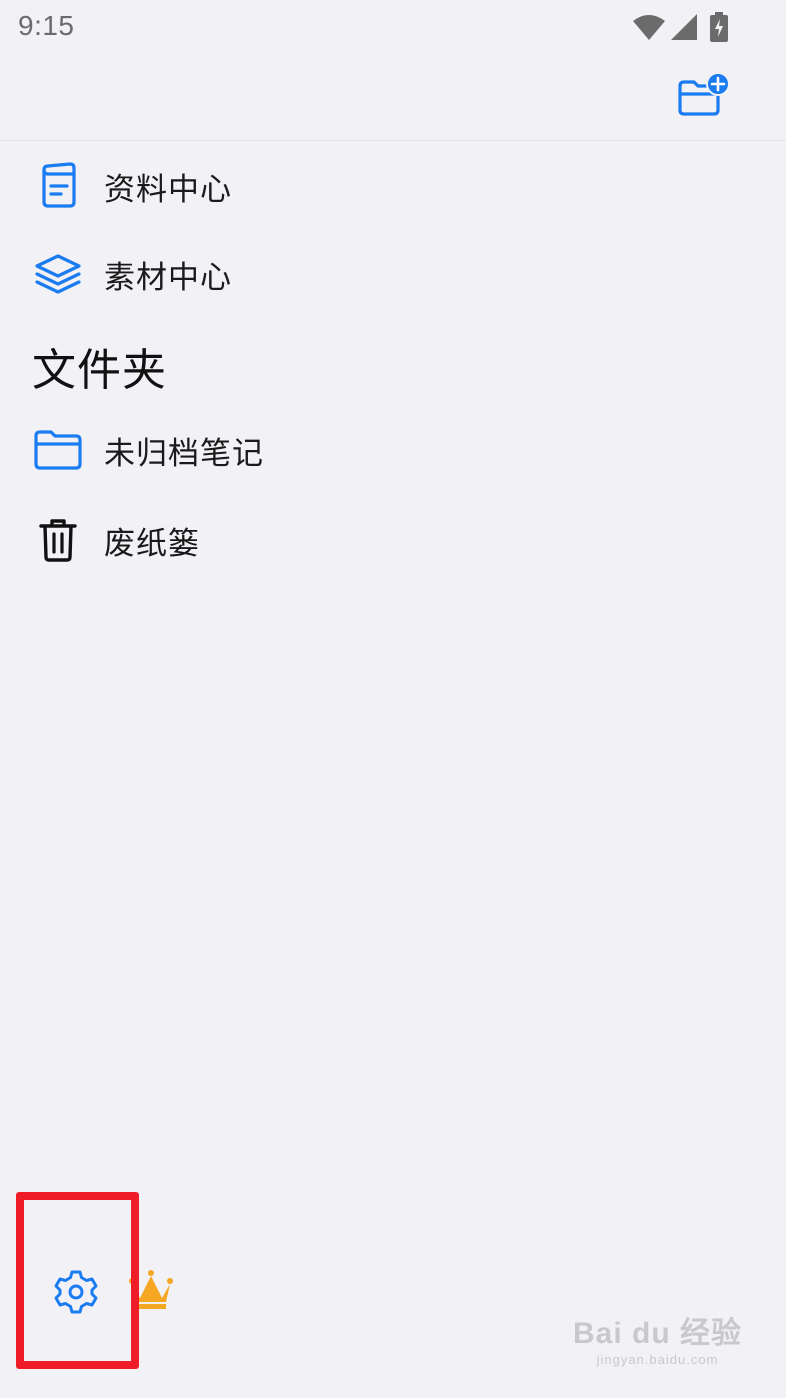 The image size is (786, 1398). I want to click on folder-item-unarchived-notes: 未归档笔记, so click(393, 450).